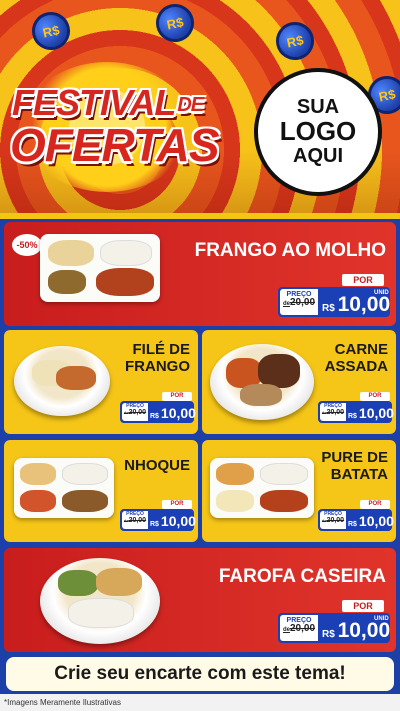 The image size is (400, 711). Describe the element at coordinates (361, 349) in the screenshot. I see `product-name-line1: CARNE` at that location.